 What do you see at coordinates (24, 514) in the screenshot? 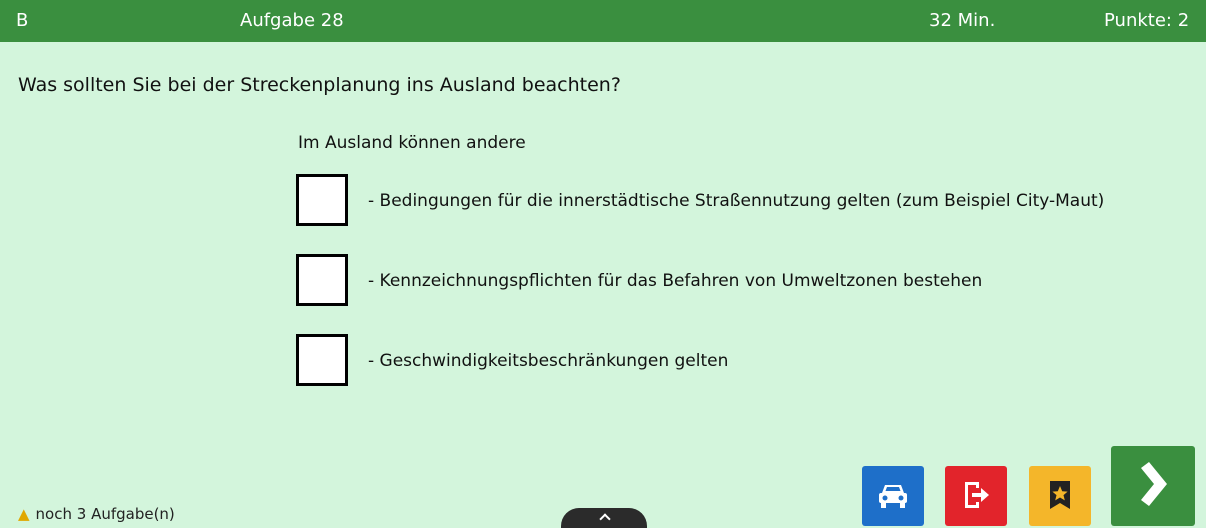
I see `warning-icon: ▲` at bounding box center [24, 514].